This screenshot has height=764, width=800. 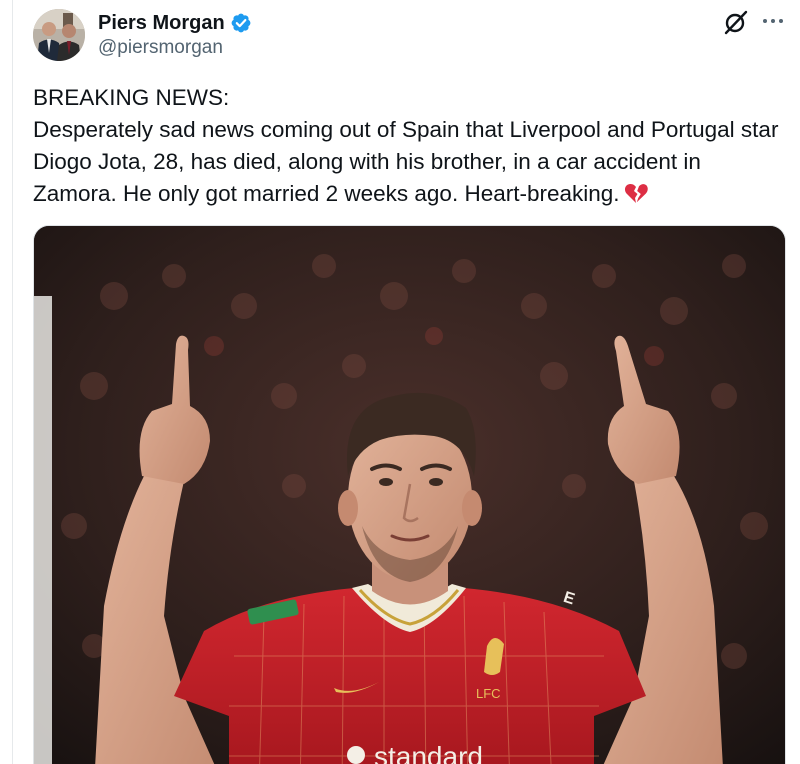 I want to click on author-handle: @piersmorgan, so click(x=160, y=48).